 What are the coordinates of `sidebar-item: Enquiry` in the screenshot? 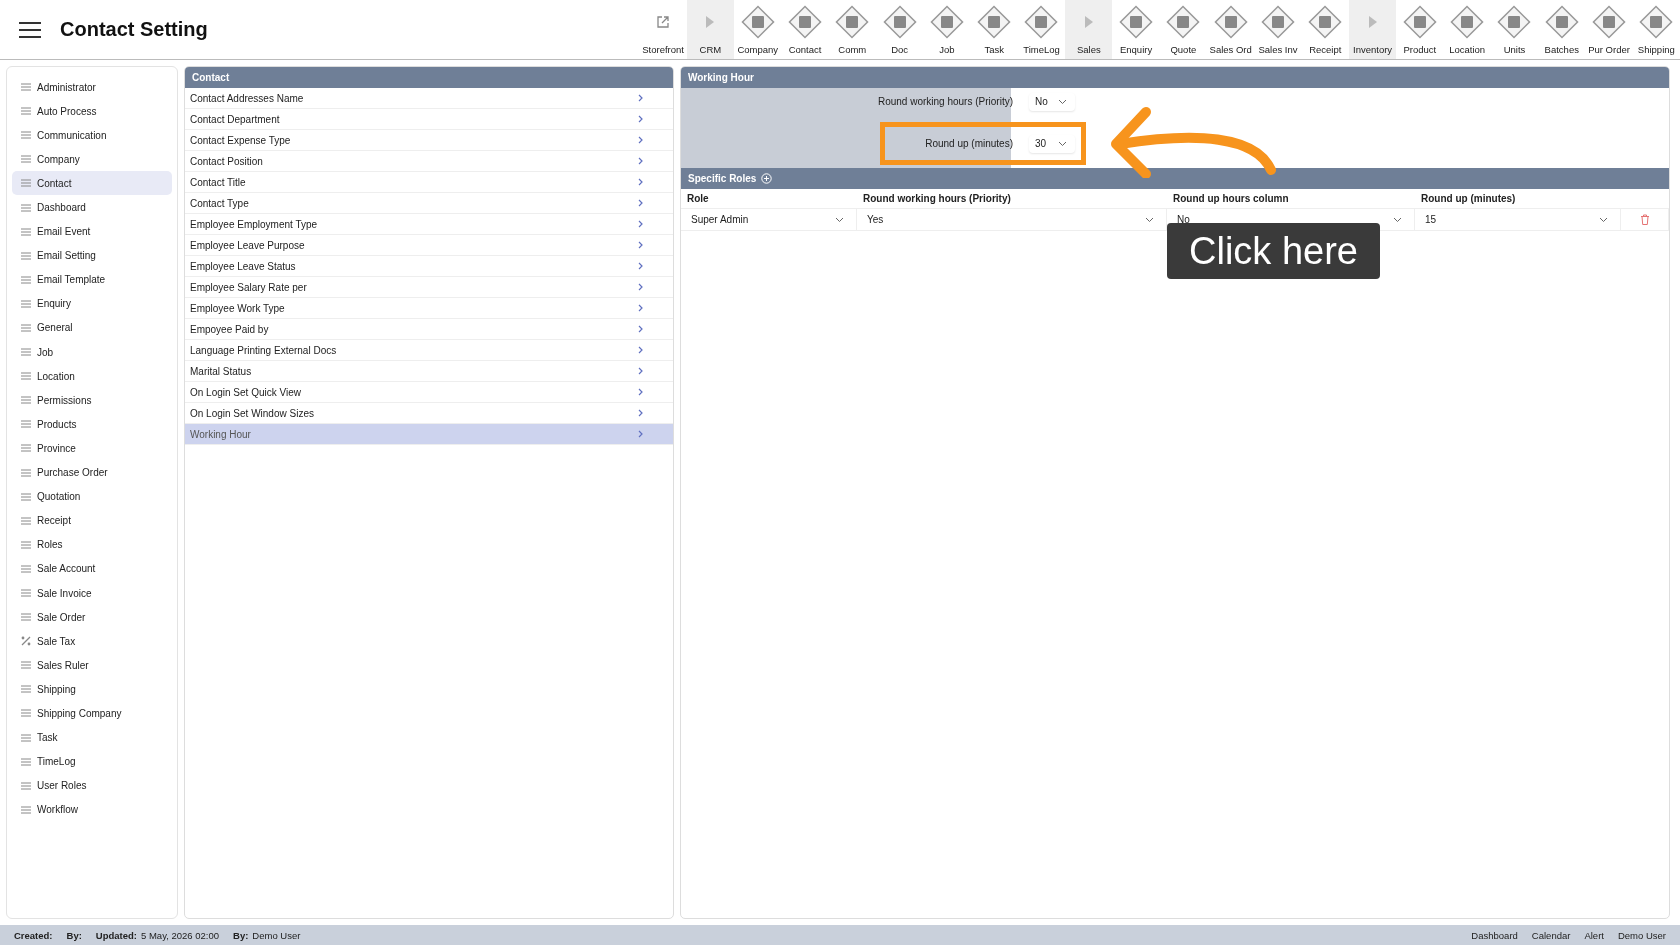 It's located at (92, 303).